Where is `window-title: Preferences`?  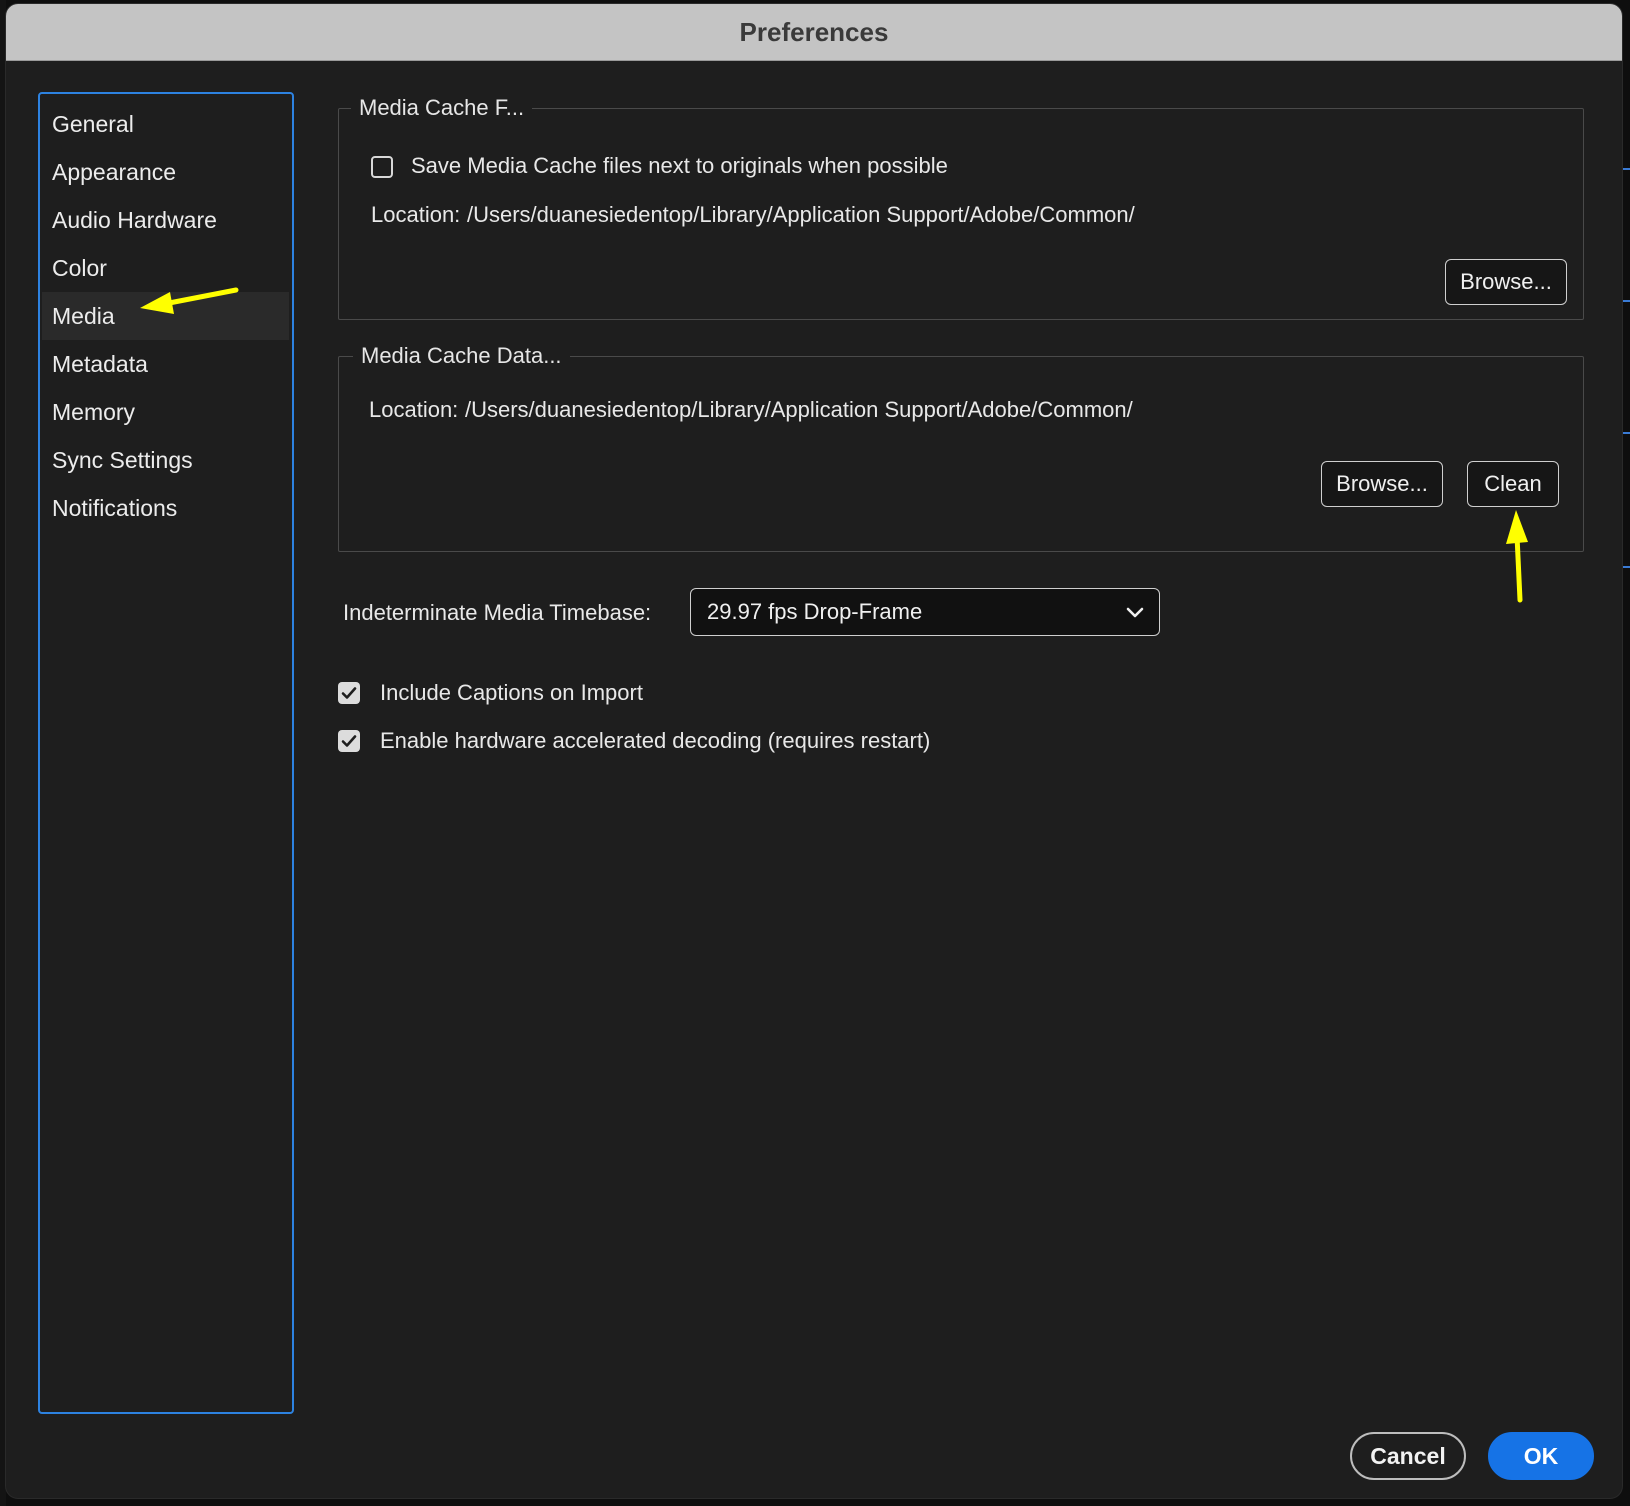 window-title: Preferences is located at coordinates (814, 32).